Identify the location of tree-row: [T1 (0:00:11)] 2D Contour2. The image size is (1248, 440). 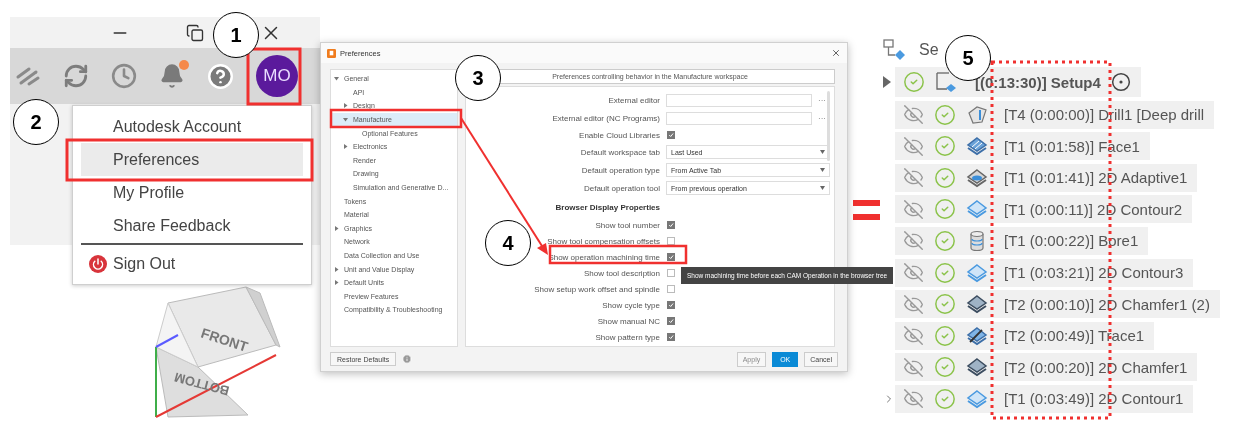
(1044, 209).